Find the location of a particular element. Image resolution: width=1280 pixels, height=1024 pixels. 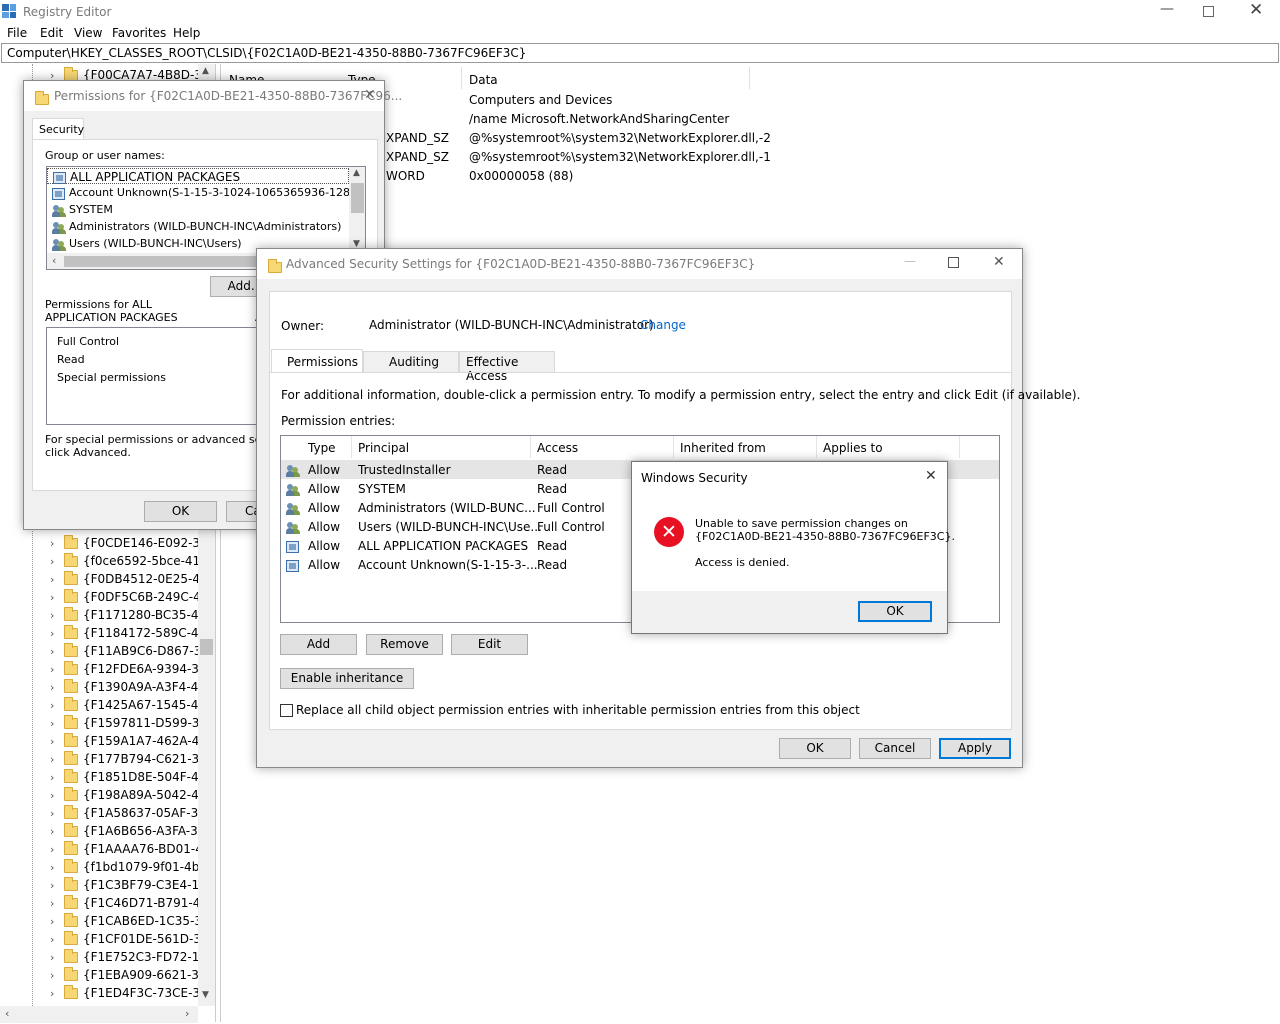

col-access: Access is located at coordinates (557, 448).